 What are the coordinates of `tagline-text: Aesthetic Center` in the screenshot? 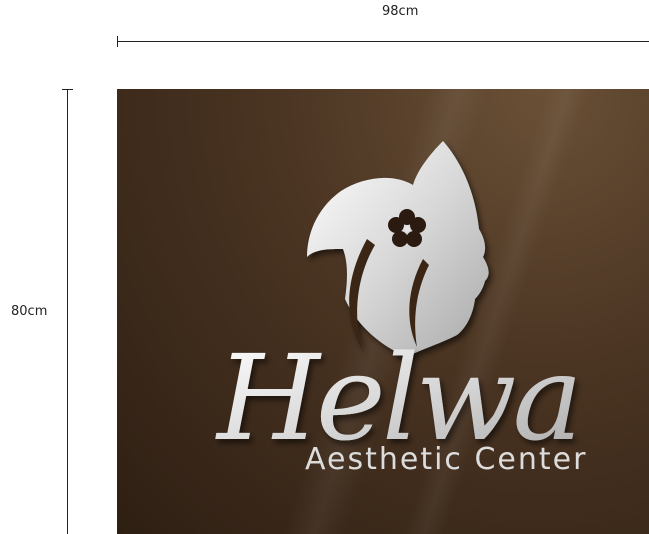 It's located at (446, 459).